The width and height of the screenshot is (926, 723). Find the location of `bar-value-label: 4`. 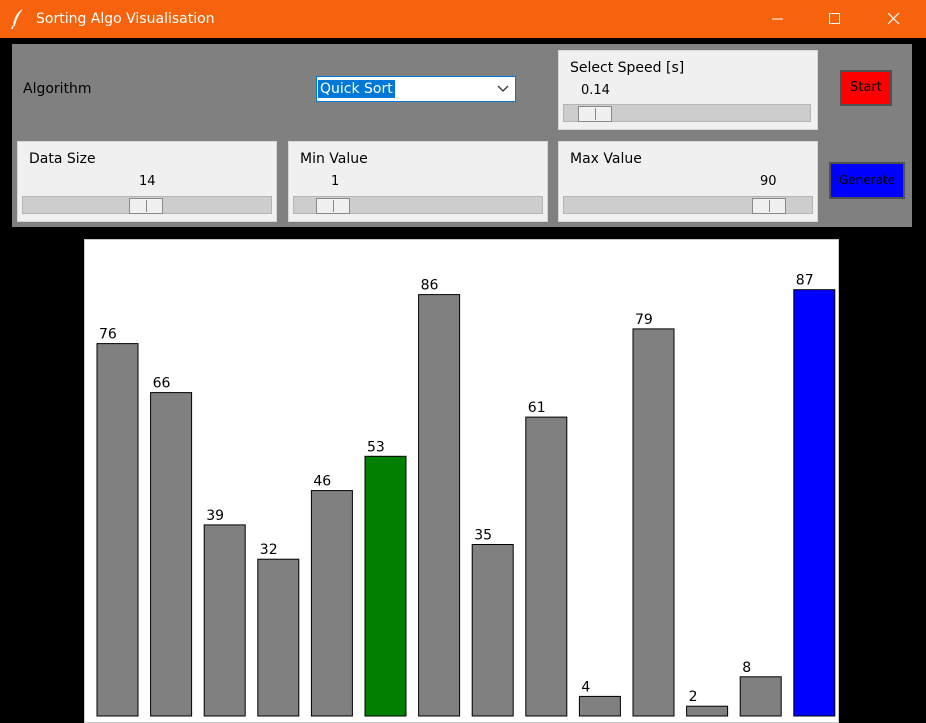

bar-value-label: 4 is located at coordinates (585, 687).